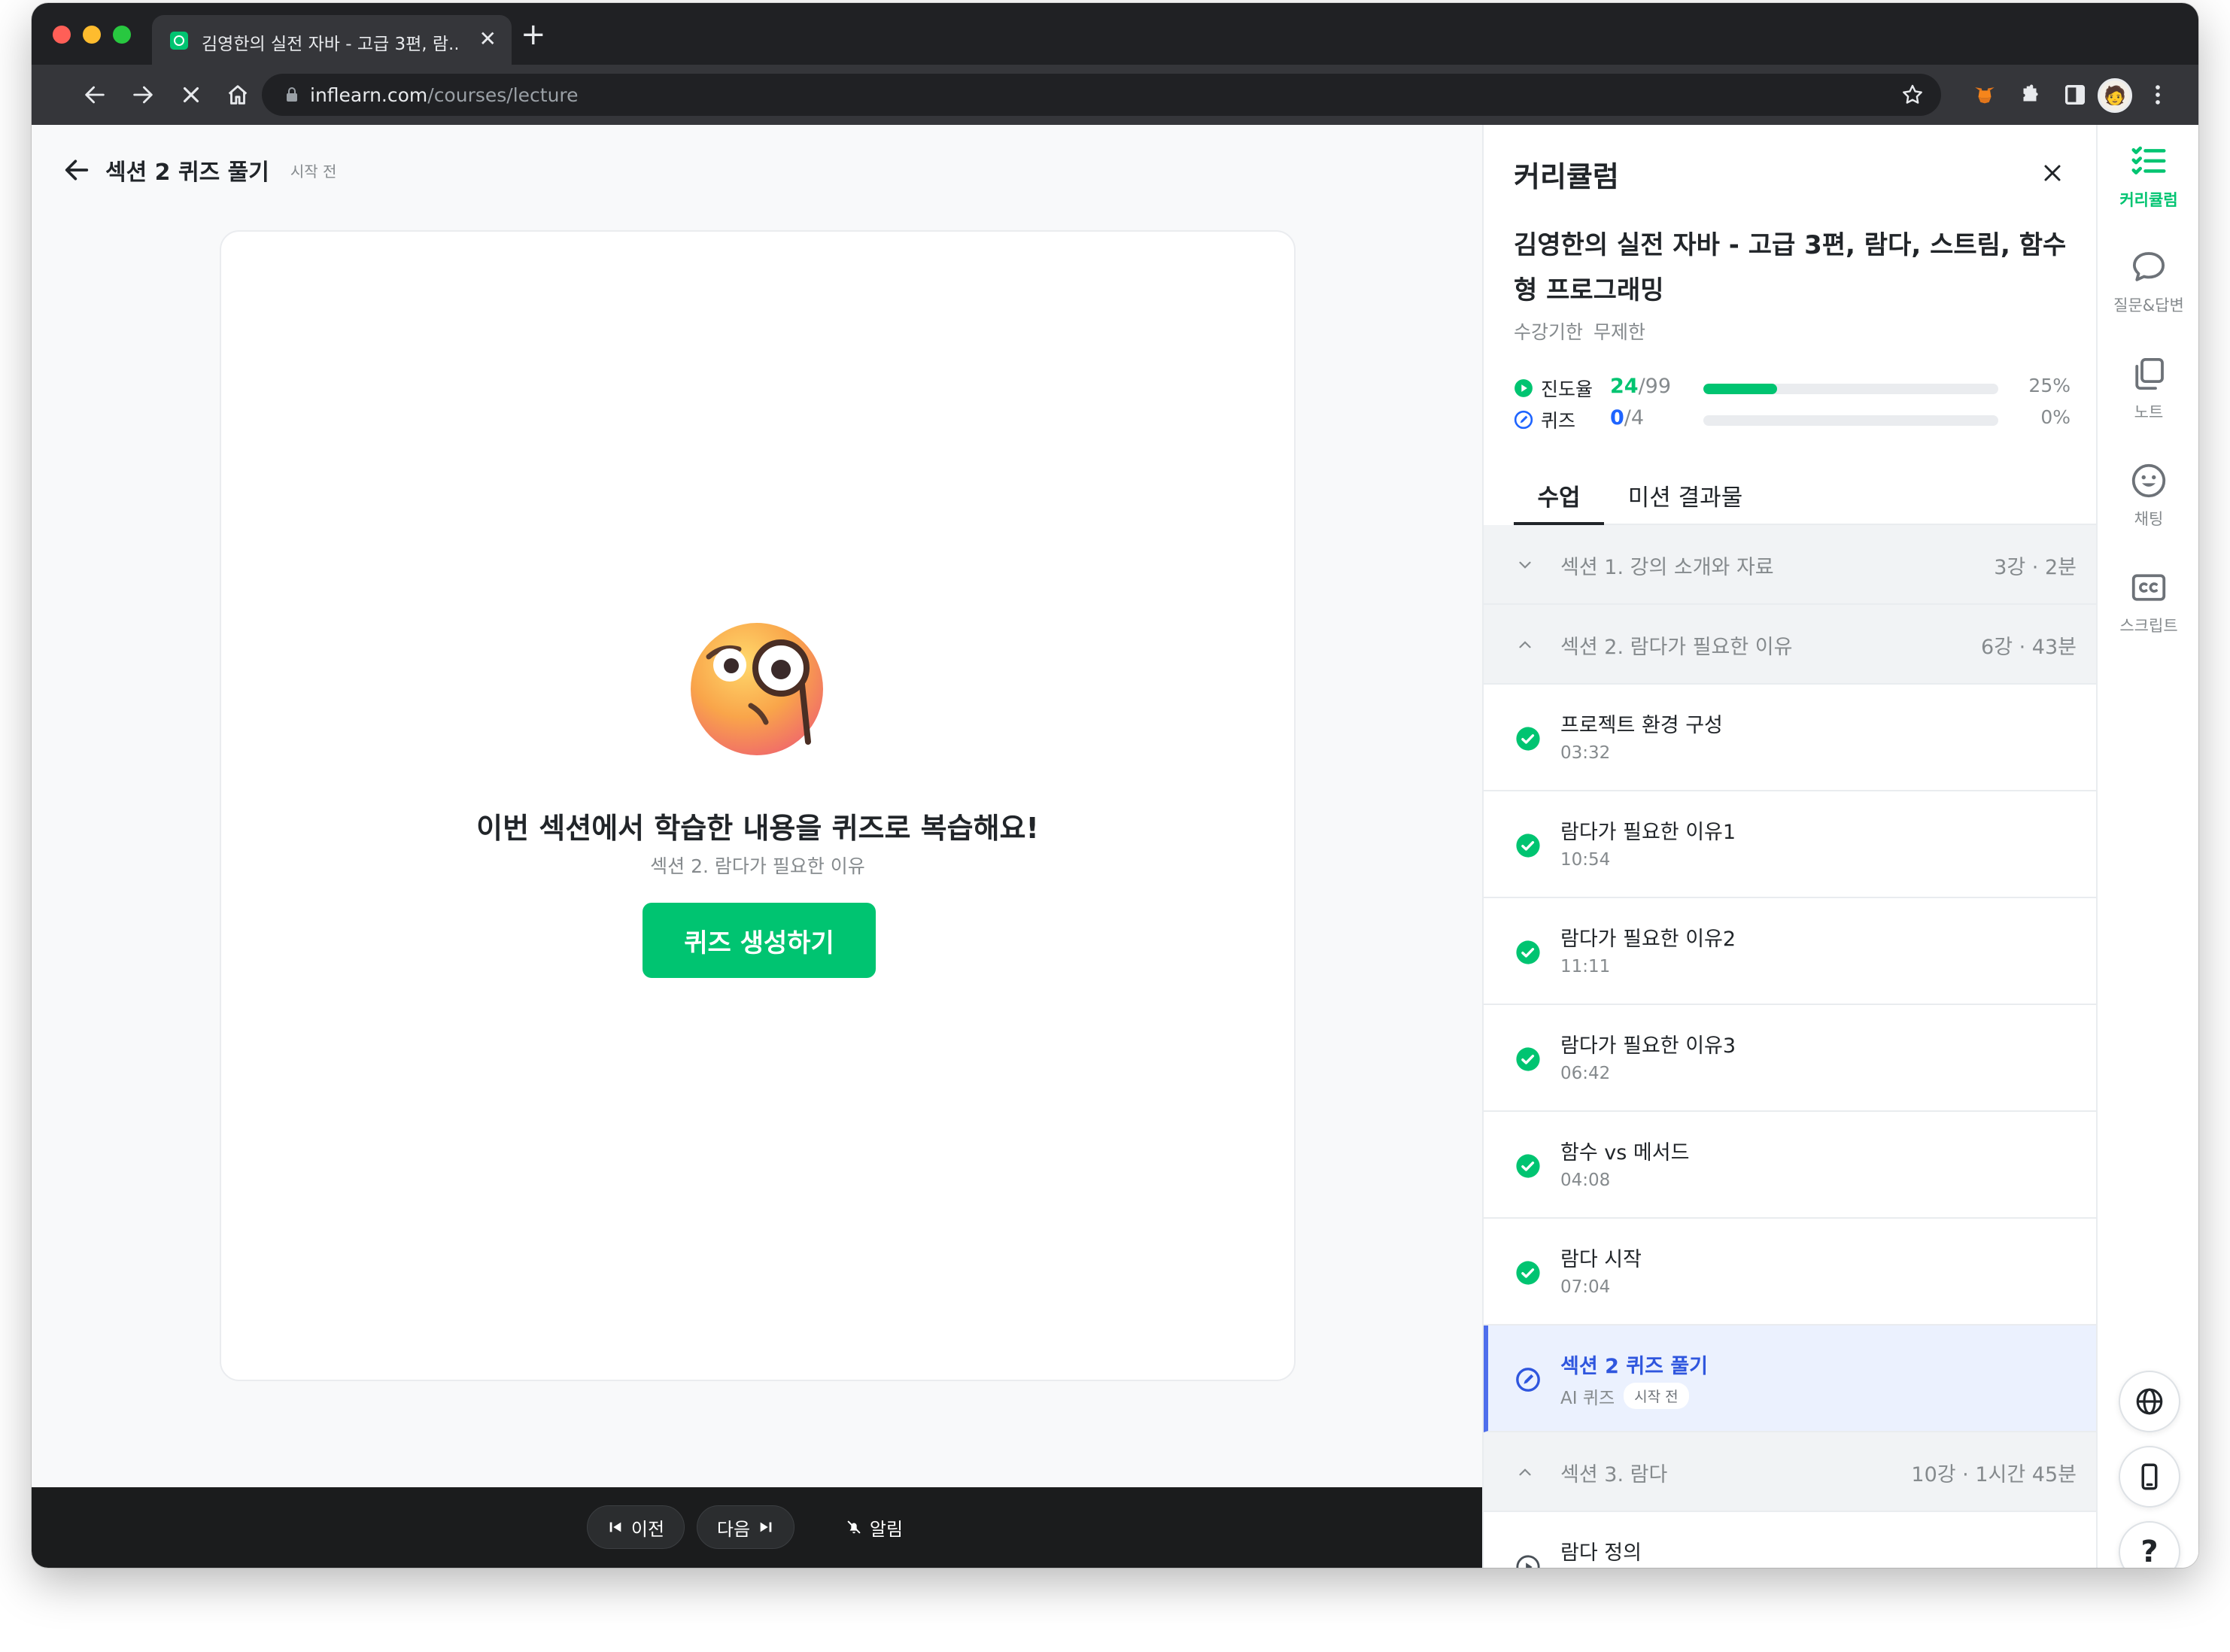 This screenshot has width=2230, height=1652. I want to click on bottom-navigation-bar: 이전 다음 알림, so click(757, 1528).